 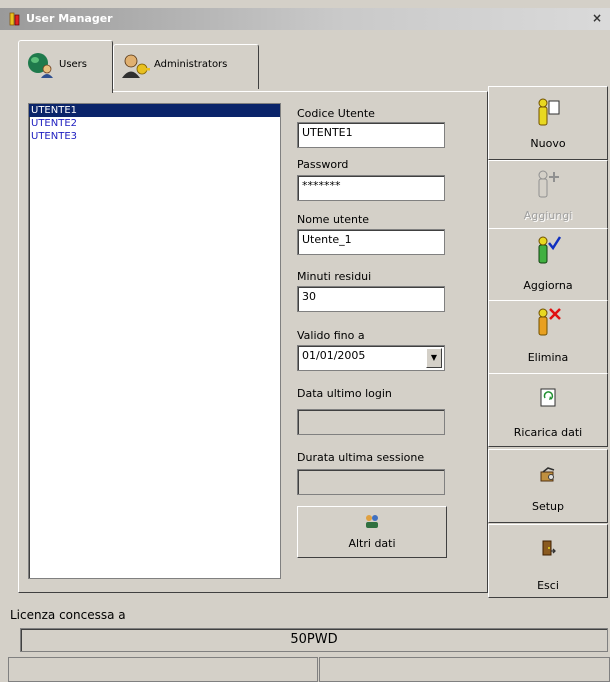 What do you see at coordinates (371, 482) in the screenshot?
I see `durata-sessione-field` at bounding box center [371, 482].